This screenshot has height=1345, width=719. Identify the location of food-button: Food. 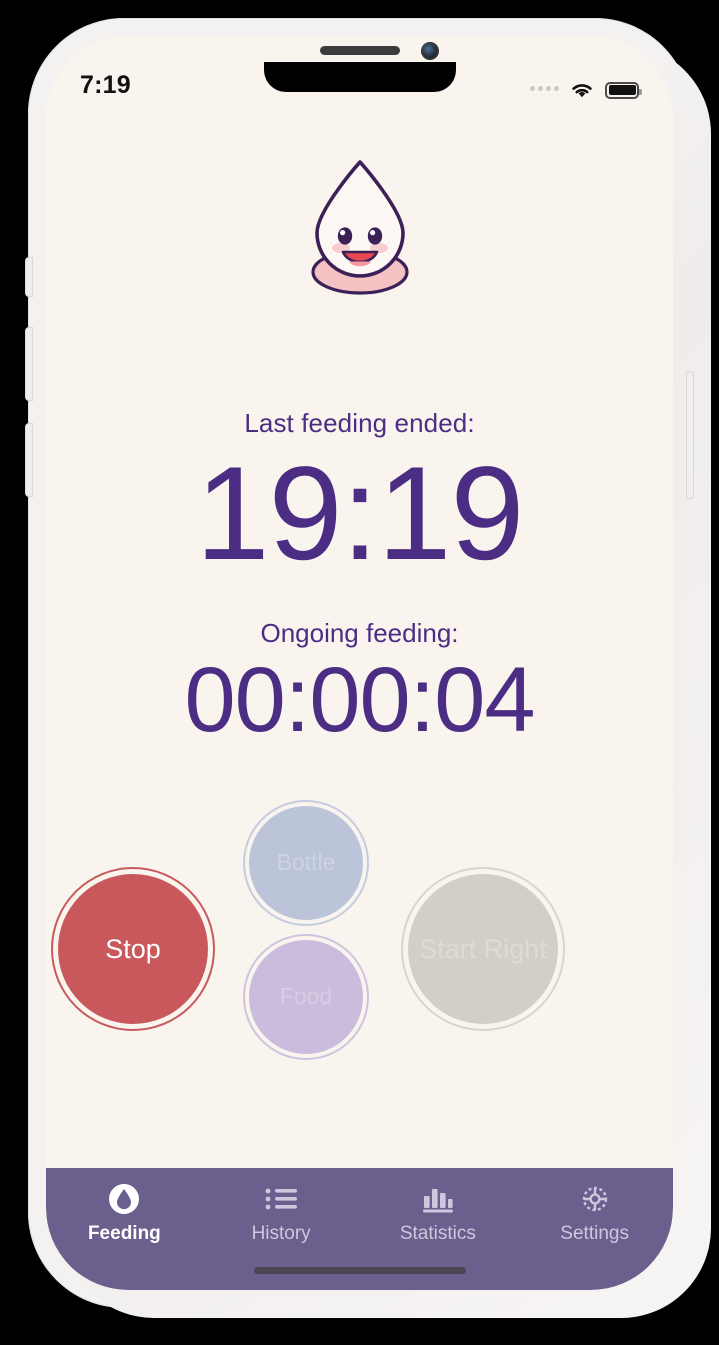
(306, 997).